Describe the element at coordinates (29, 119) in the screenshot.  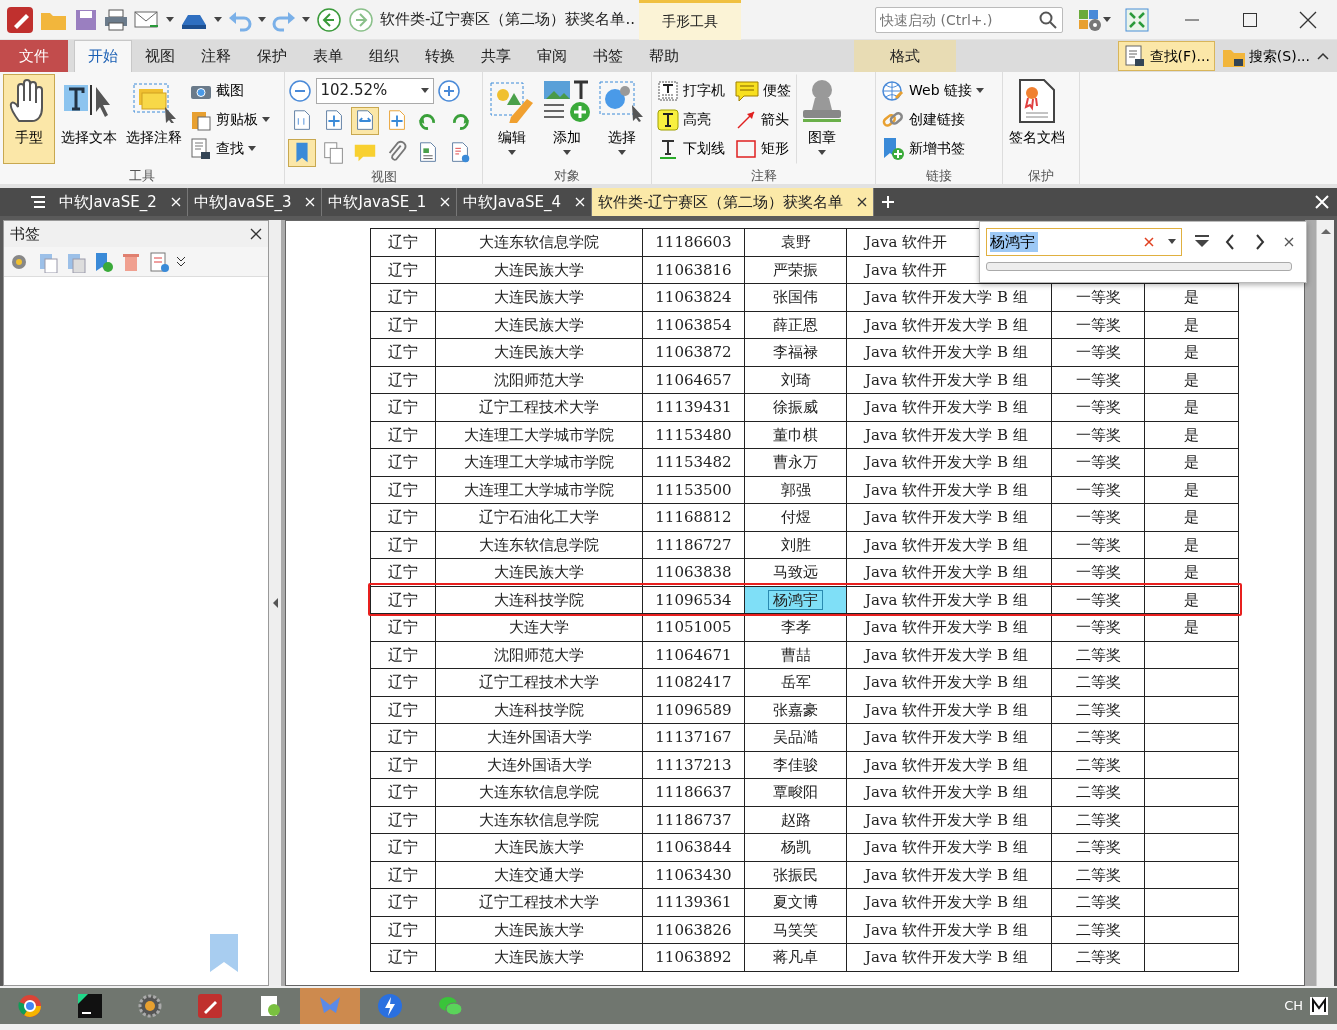
I see `ribbon-button: 手型` at that location.